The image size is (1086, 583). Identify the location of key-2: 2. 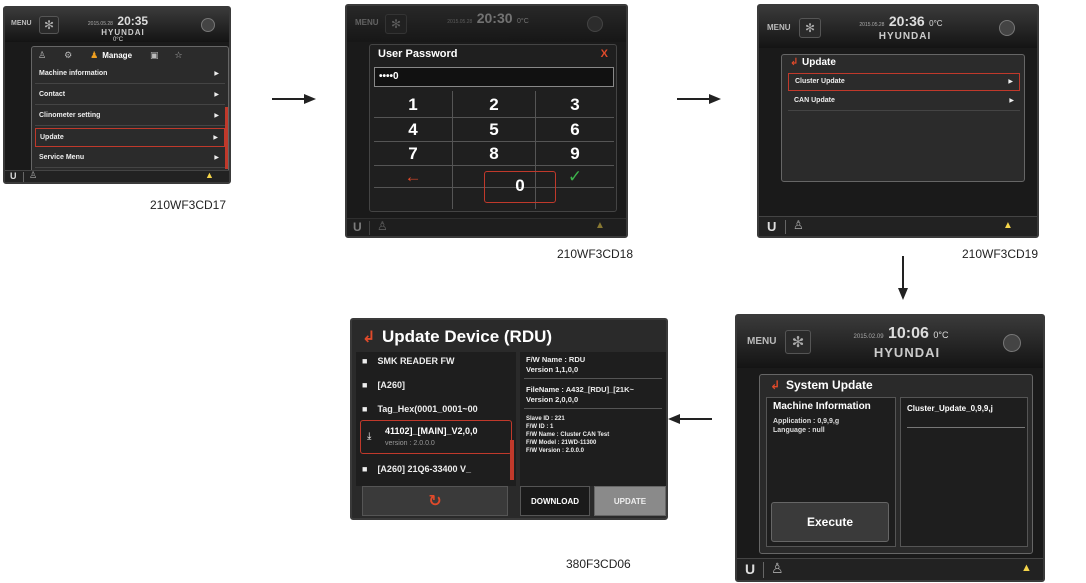
(494, 105).